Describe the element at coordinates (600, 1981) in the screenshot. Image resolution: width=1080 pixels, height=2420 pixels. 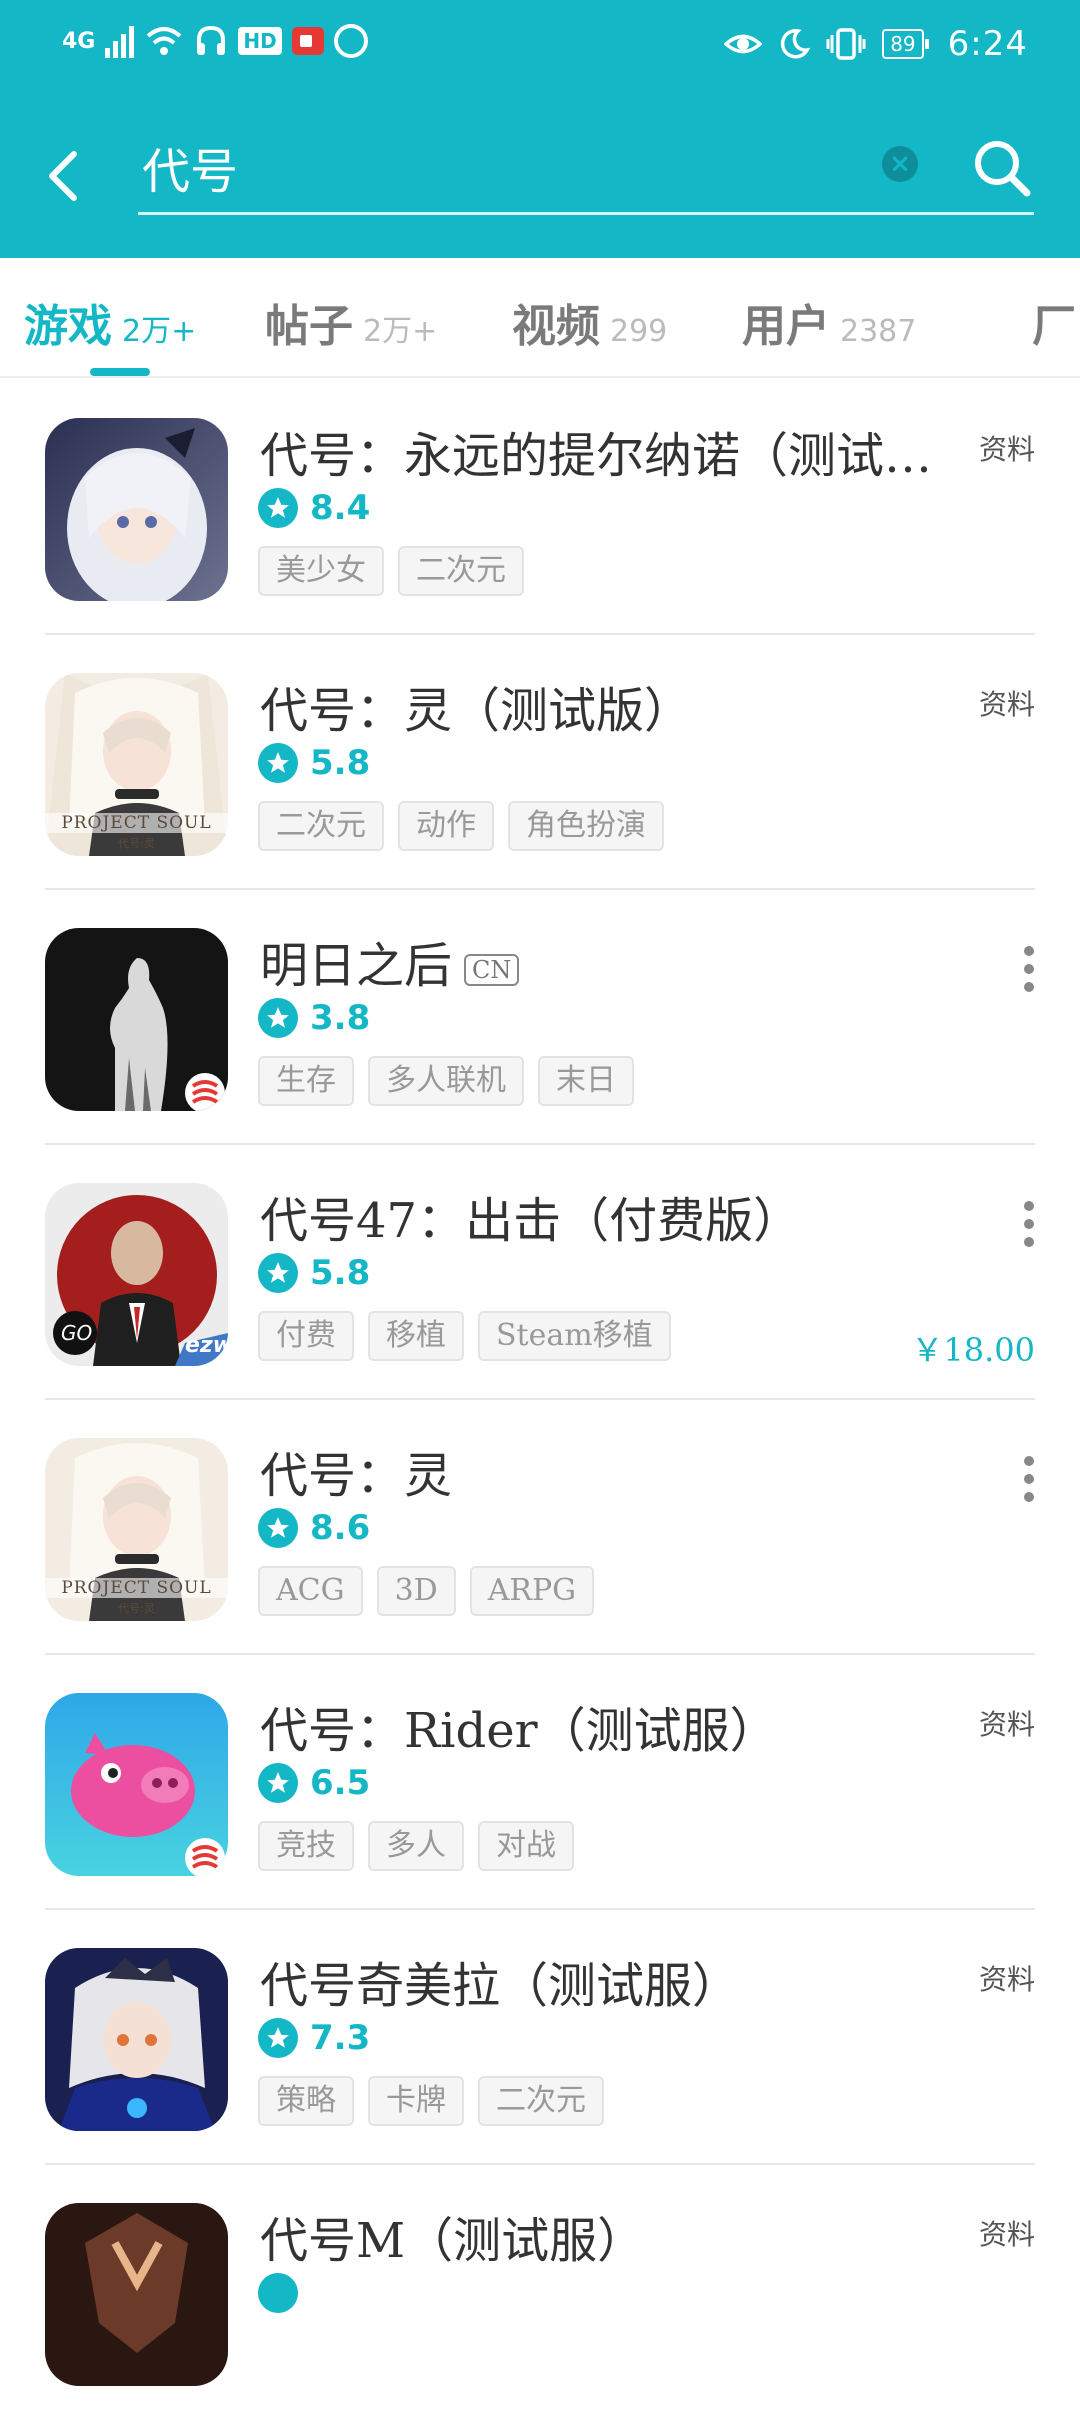
I see `game-title: 代号奇美拉（测试服）` at that location.